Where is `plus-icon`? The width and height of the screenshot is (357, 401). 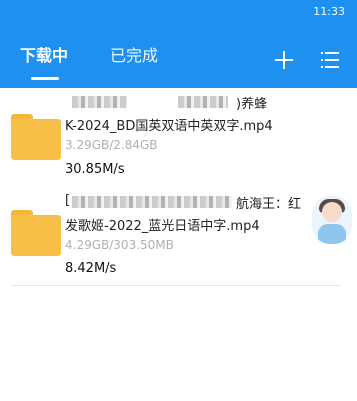
plus-icon is located at coordinates (284, 60).